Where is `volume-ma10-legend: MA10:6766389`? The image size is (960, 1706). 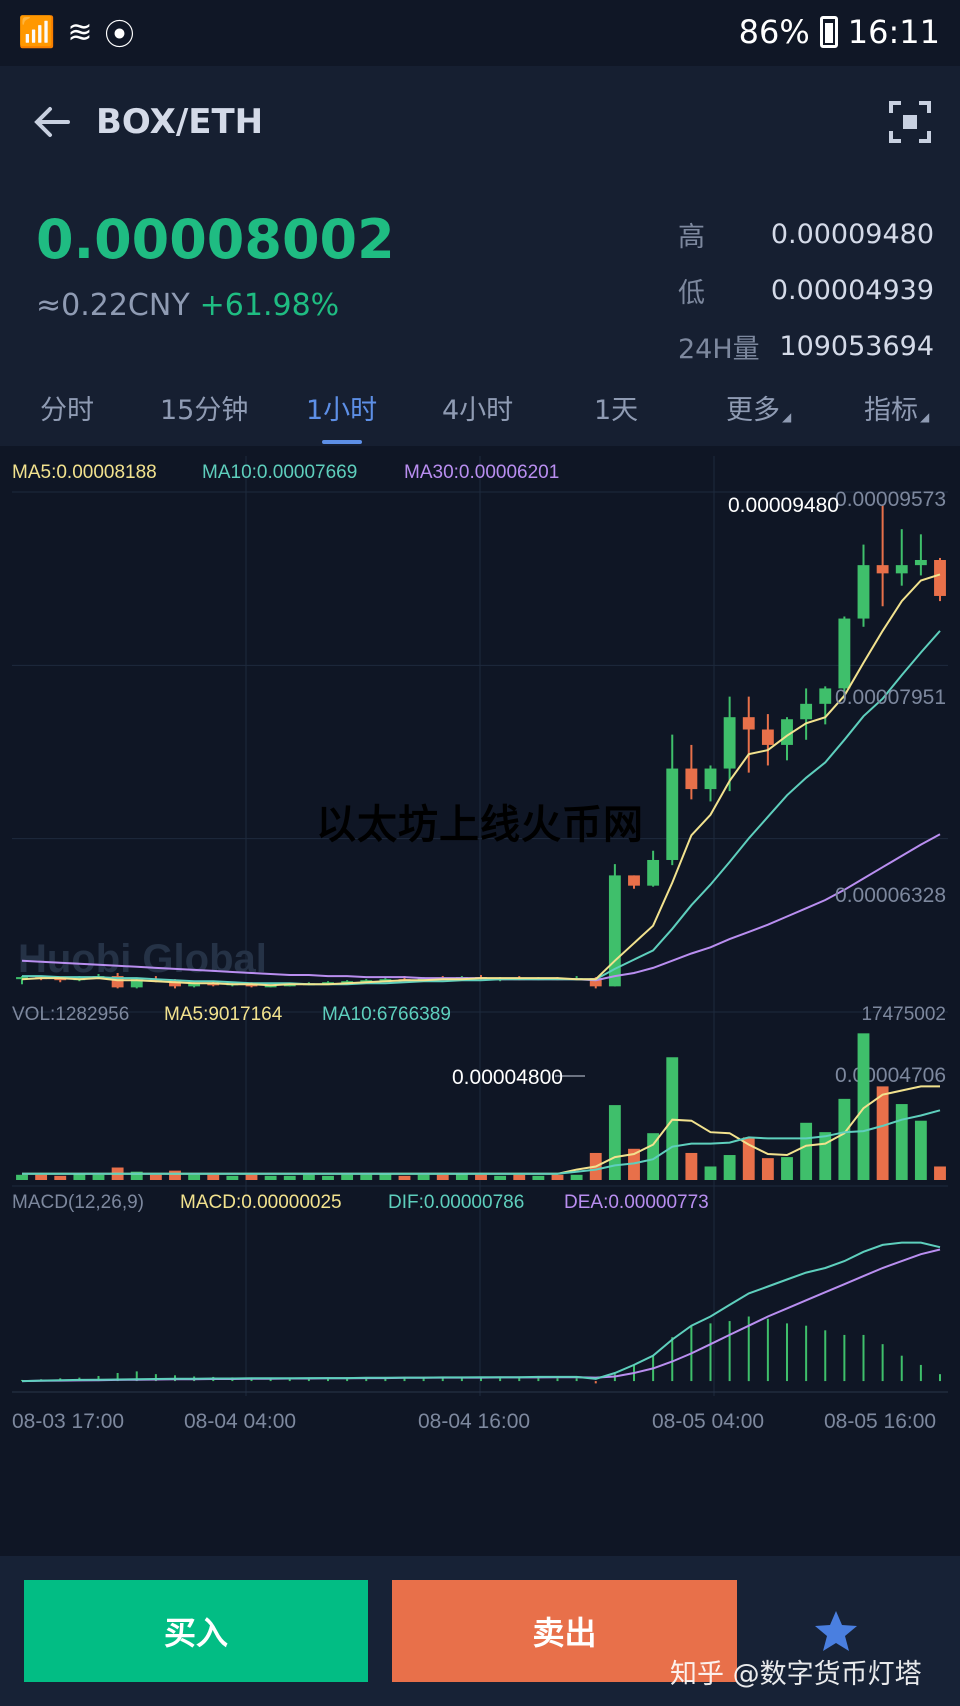
volume-ma10-legend: MA10:6766389 is located at coordinates (386, 1014).